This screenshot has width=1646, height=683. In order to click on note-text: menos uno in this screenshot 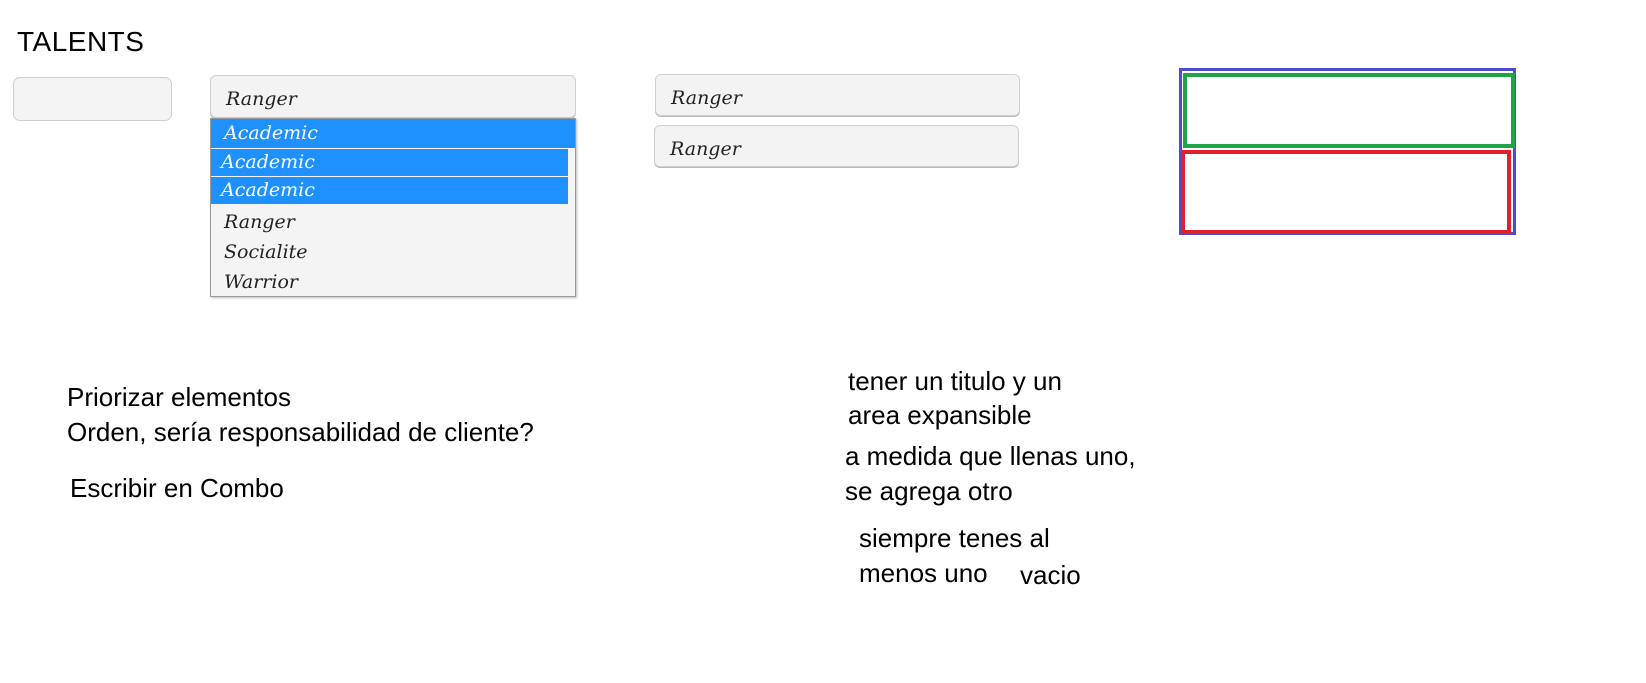, I will do `click(923, 573)`.